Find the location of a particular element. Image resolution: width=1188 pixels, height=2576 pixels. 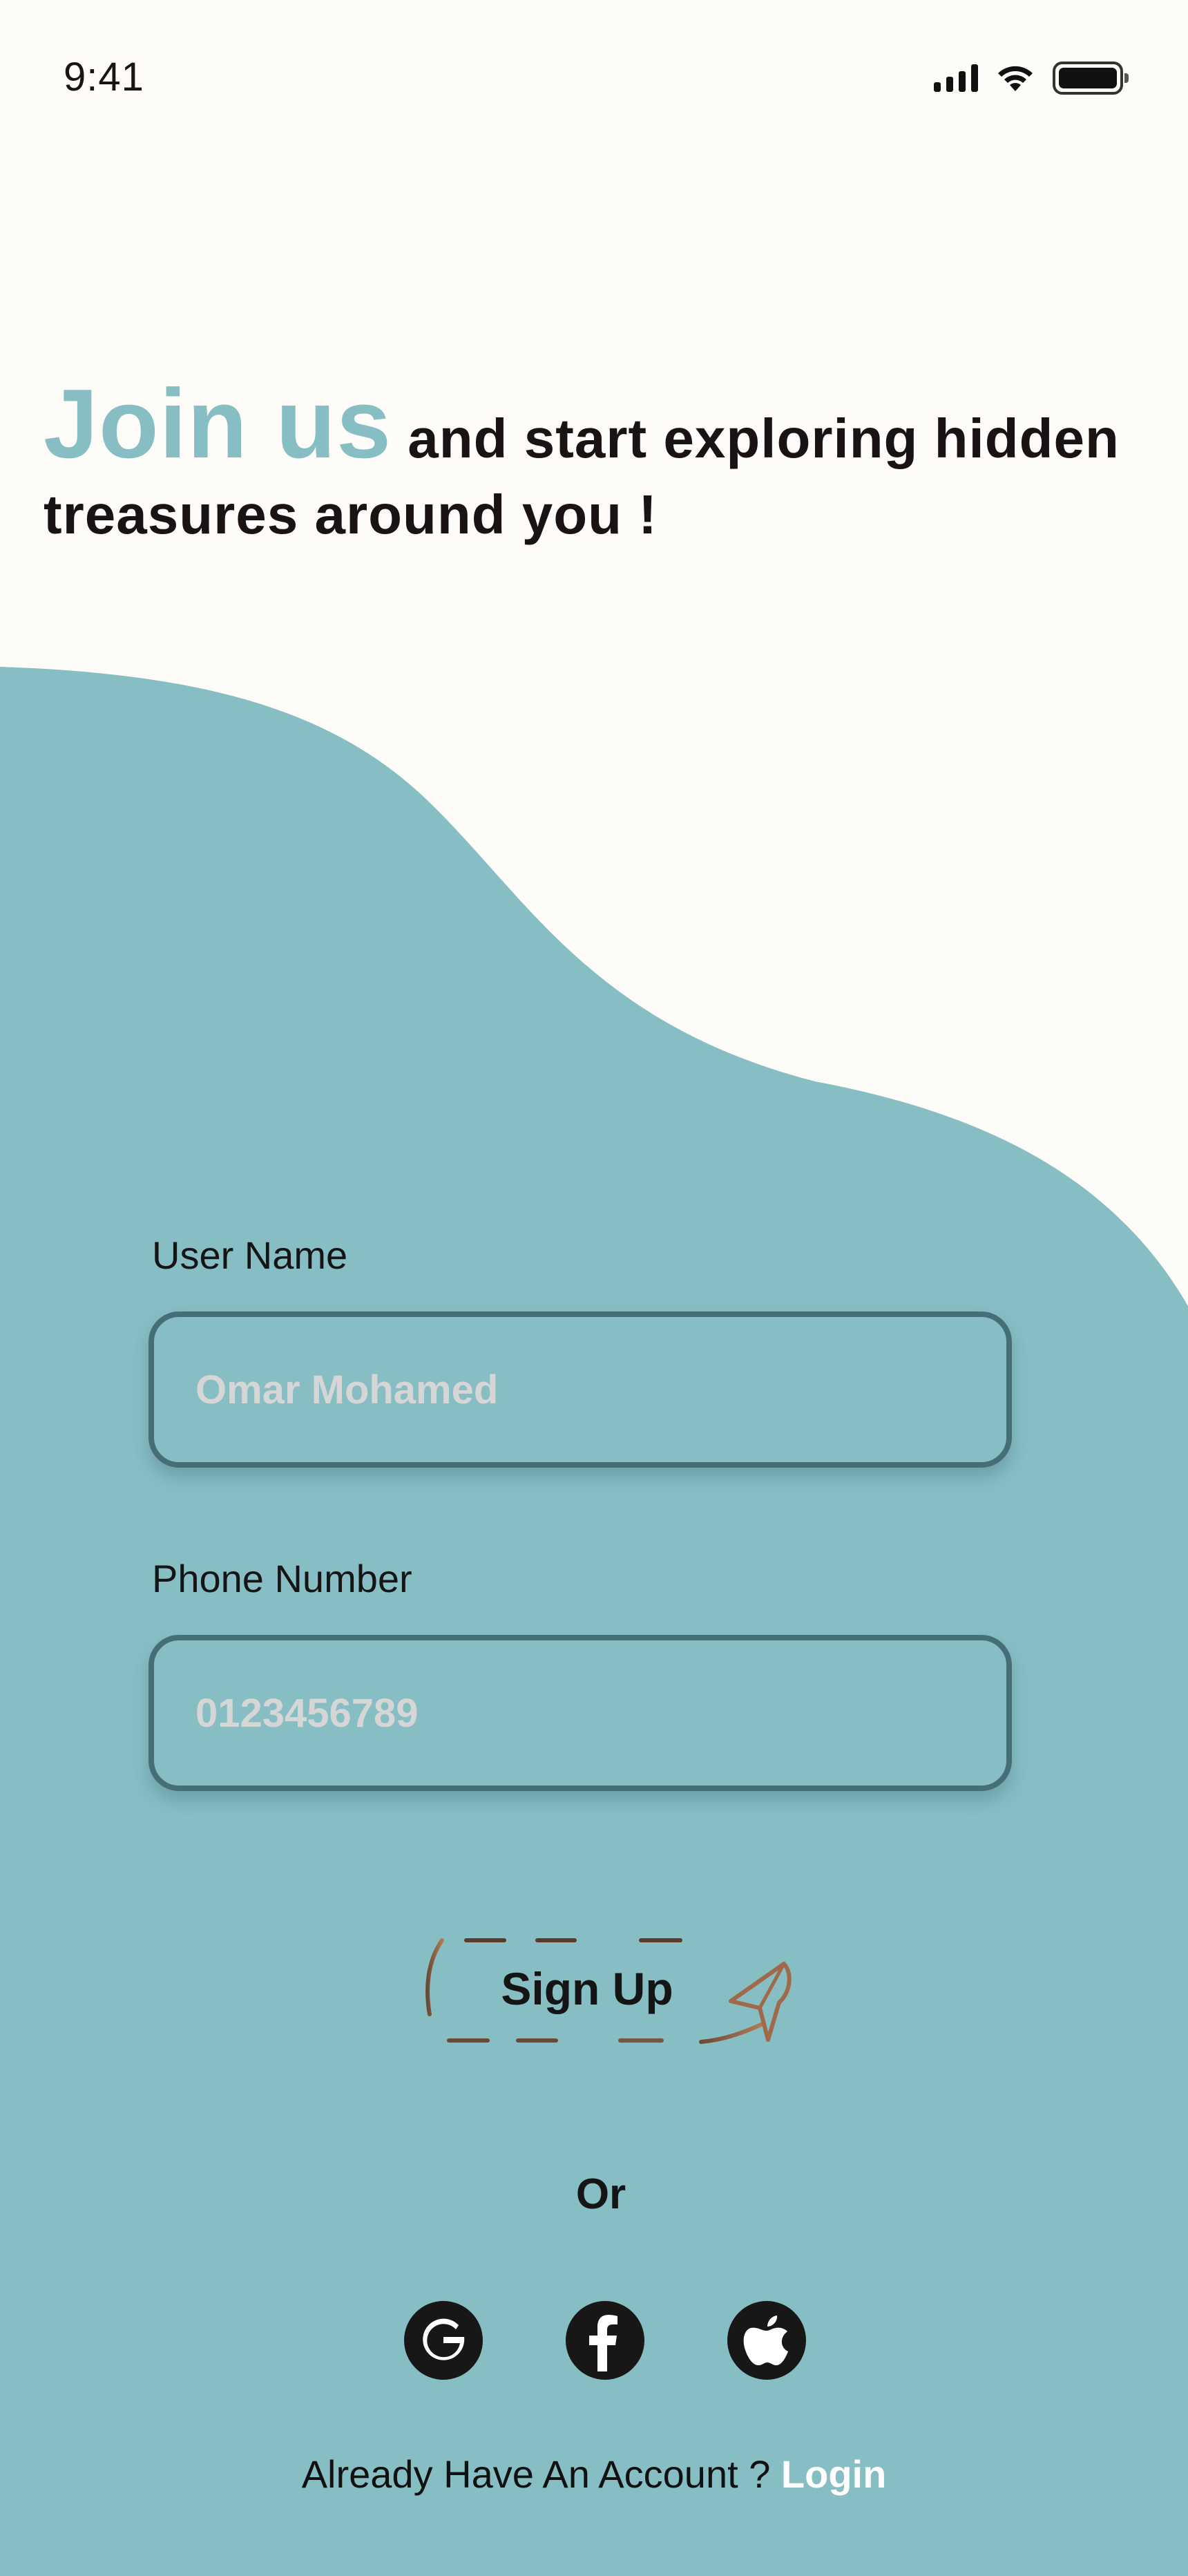

signal-icon is located at coordinates (956, 78).